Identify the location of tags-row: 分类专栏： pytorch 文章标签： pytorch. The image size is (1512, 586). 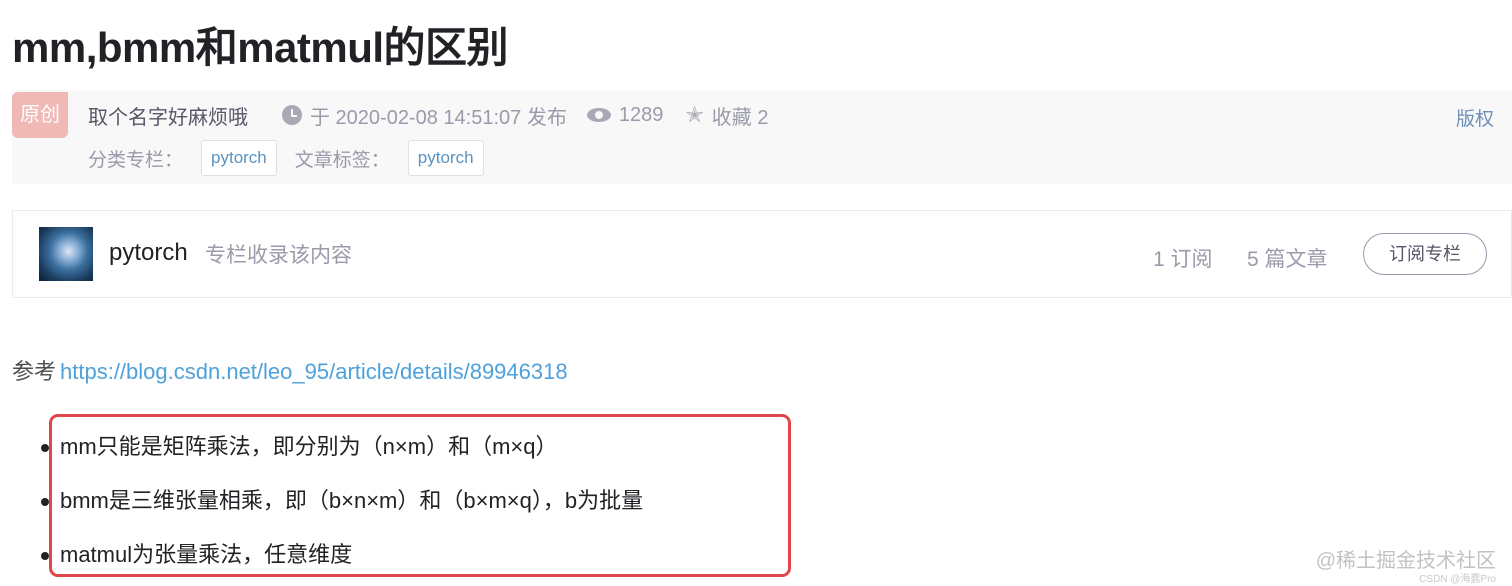
(295, 158).